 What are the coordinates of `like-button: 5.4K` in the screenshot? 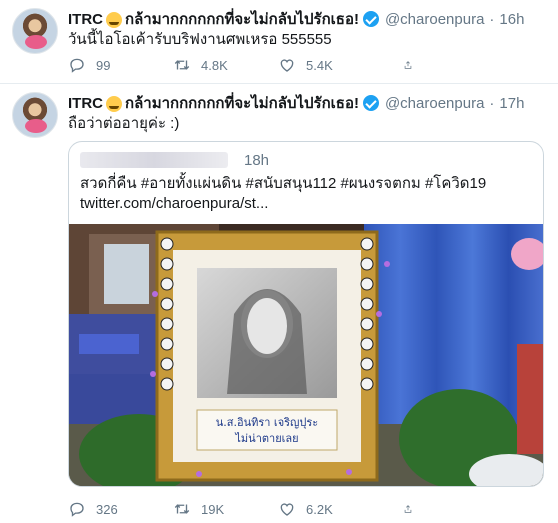 It's located at (330, 65).